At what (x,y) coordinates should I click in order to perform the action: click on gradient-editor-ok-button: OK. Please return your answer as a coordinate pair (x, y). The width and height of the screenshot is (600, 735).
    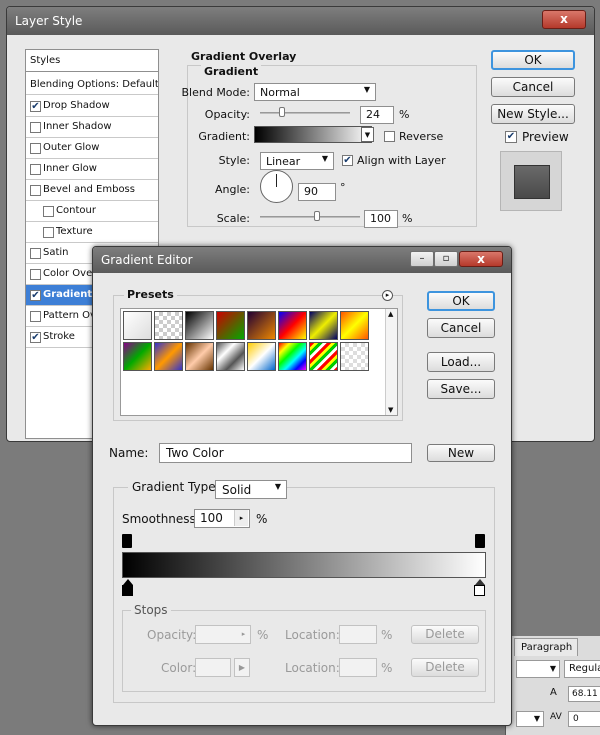
    Looking at the image, I should click on (461, 301).